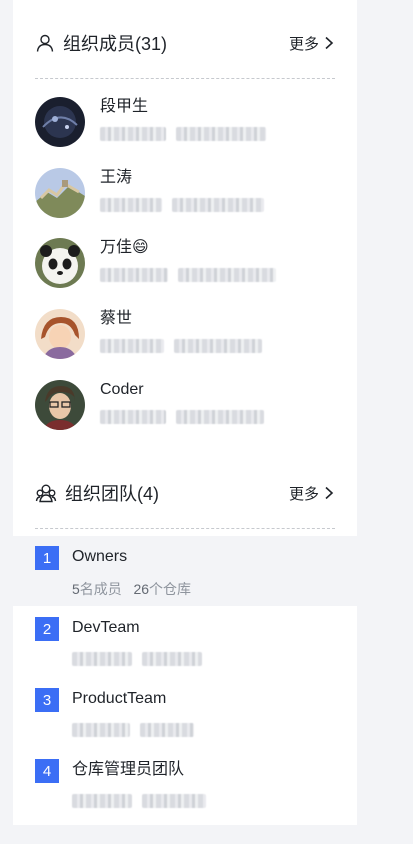  What do you see at coordinates (47, 771) in the screenshot?
I see `team-index-badge: 4` at bounding box center [47, 771].